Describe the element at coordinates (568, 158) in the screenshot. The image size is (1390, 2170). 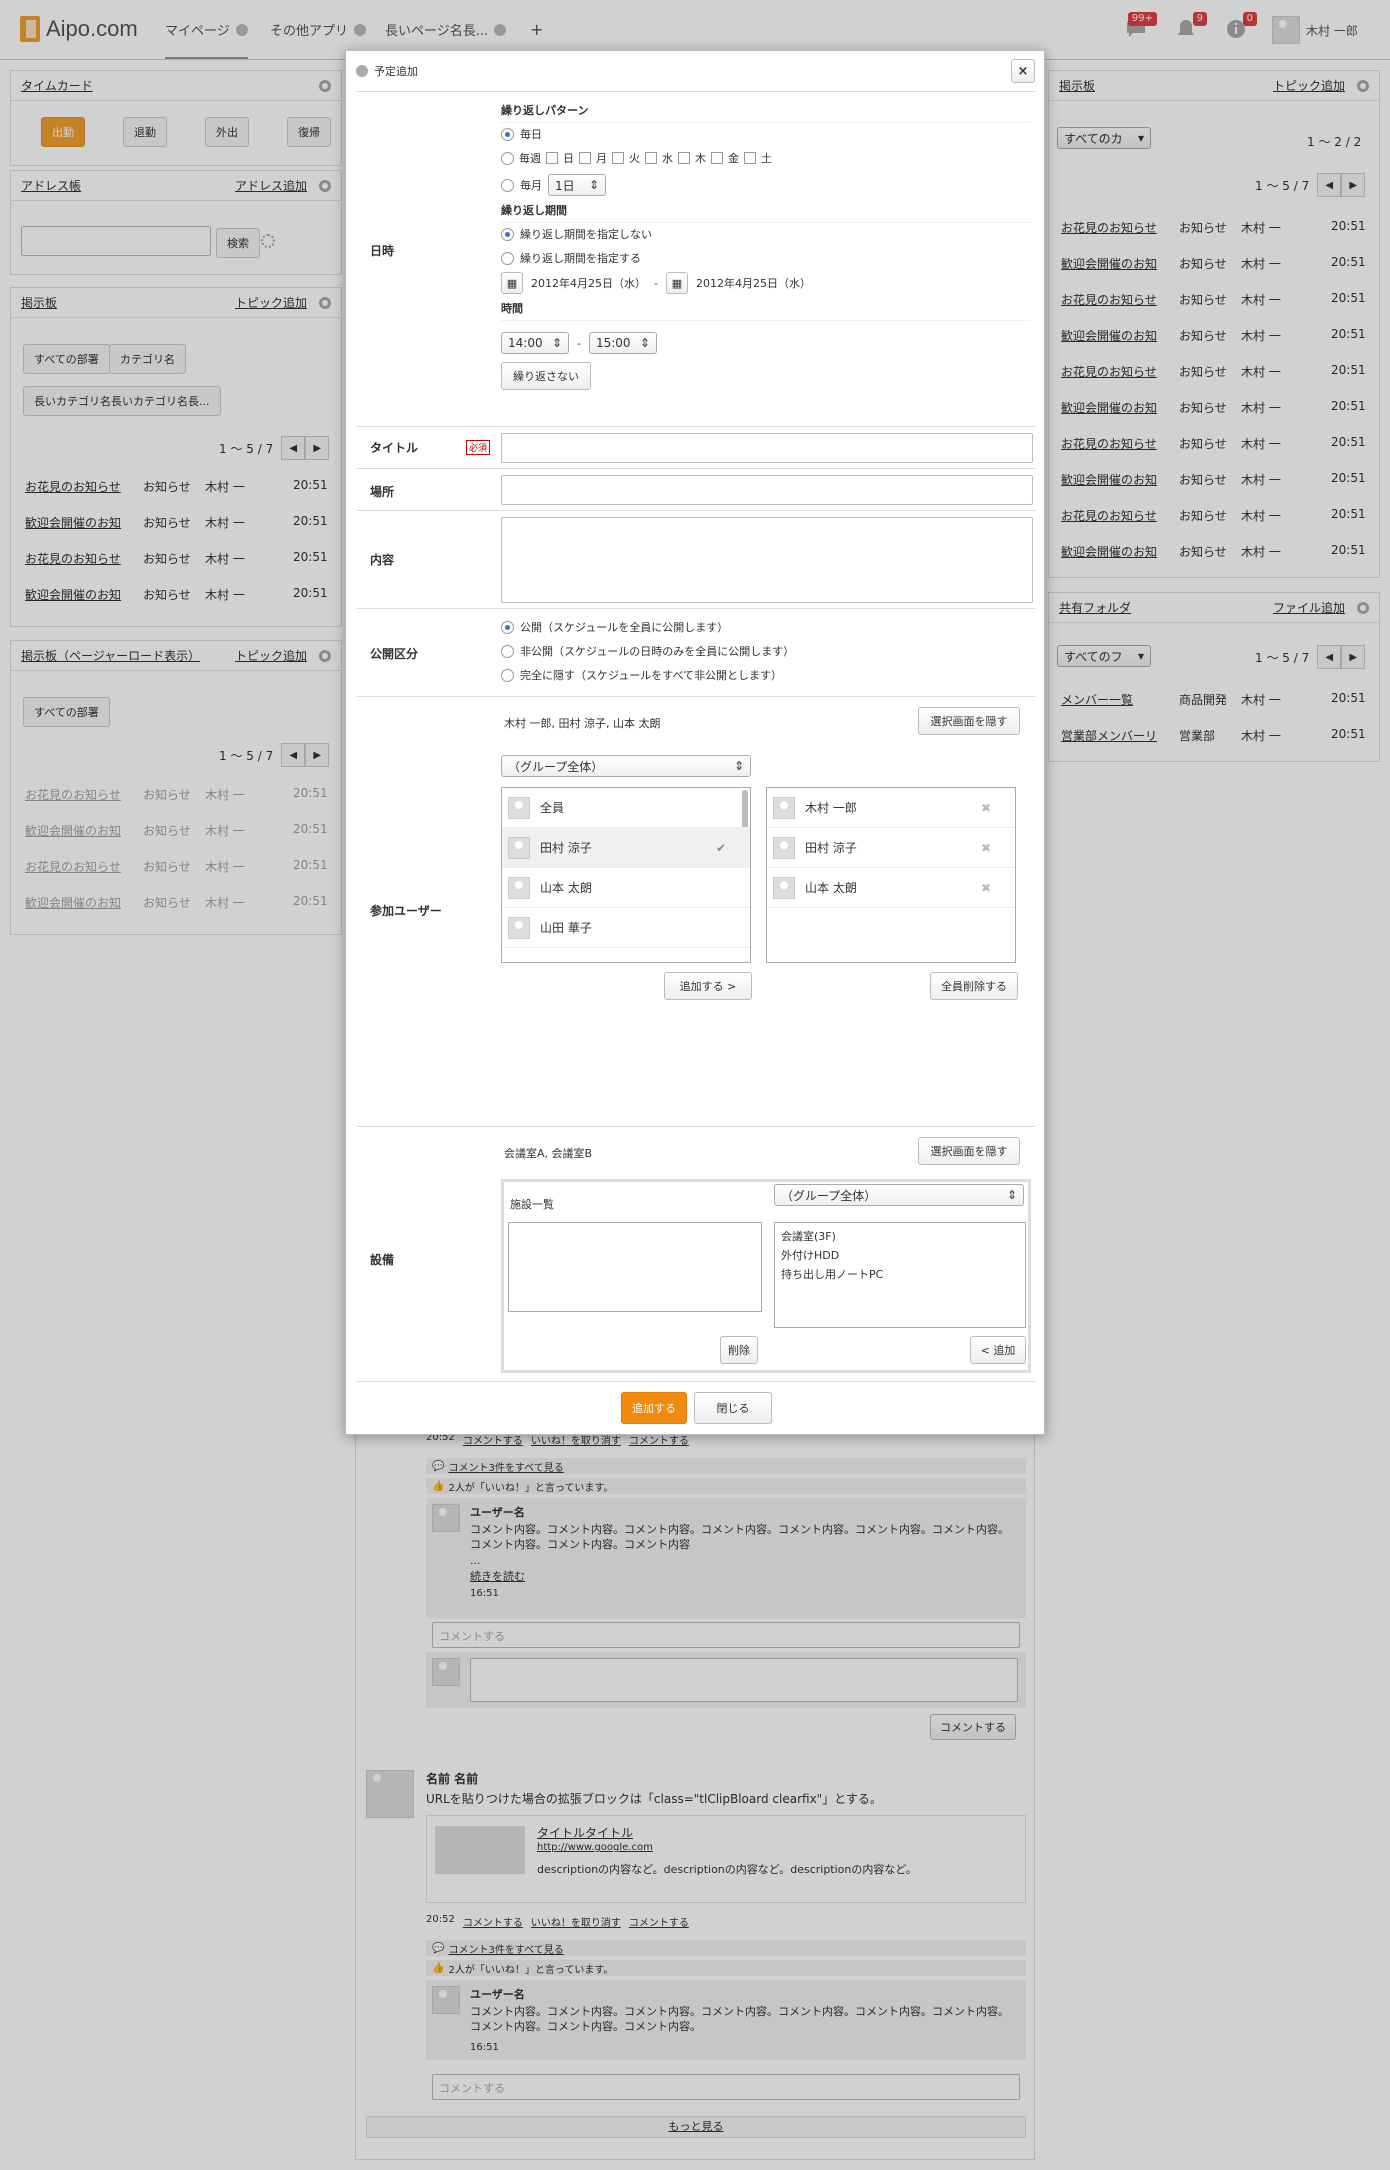
I see `weekday-label: 日` at that location.